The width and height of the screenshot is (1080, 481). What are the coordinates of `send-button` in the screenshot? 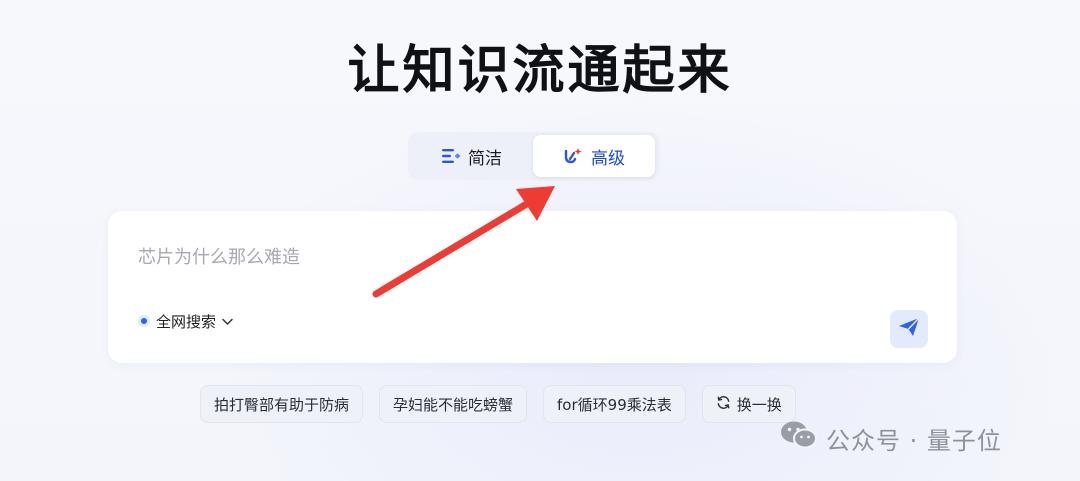 It's located at (909, 329).